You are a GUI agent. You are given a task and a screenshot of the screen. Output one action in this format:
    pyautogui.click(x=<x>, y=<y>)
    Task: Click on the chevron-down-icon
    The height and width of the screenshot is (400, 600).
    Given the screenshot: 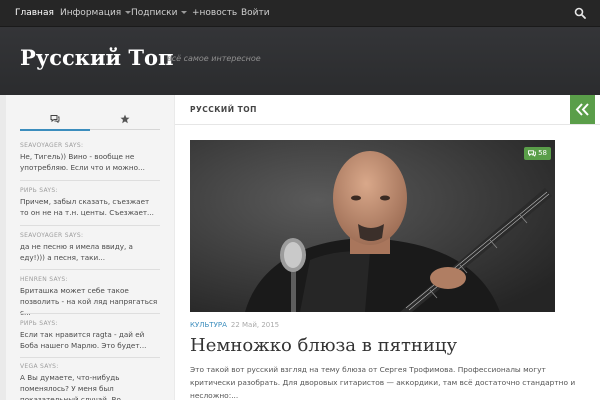 What is the action you would take?
    pyautogui.click(x=184, y=12)
    